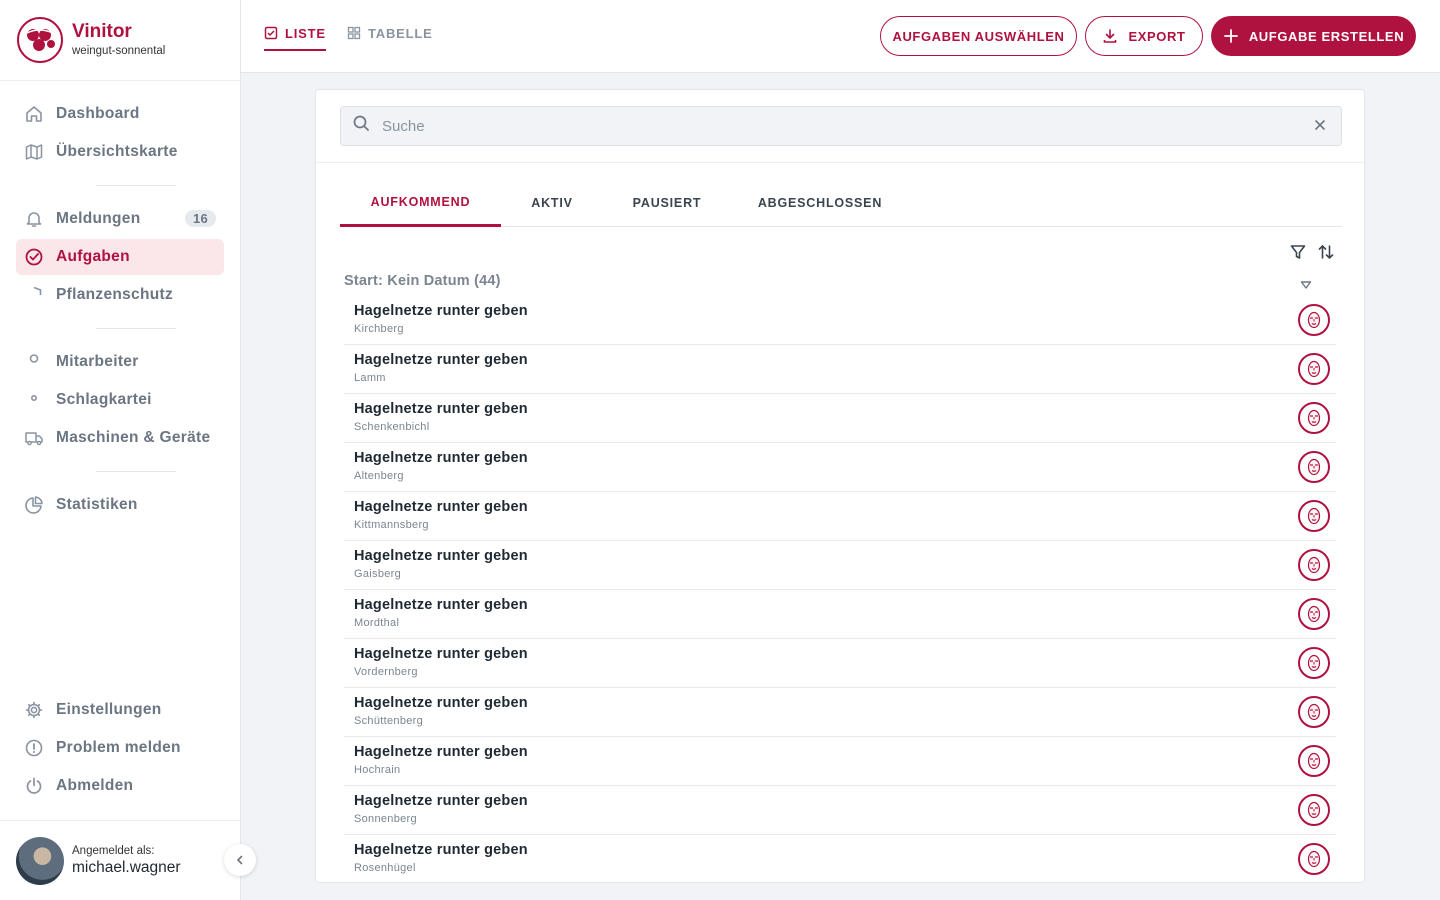 This screenshot has width=1440, height=900. Describe the element at coordinates (102, 31) in the screenshot. I see `brand-name: Vinitor` at that location.